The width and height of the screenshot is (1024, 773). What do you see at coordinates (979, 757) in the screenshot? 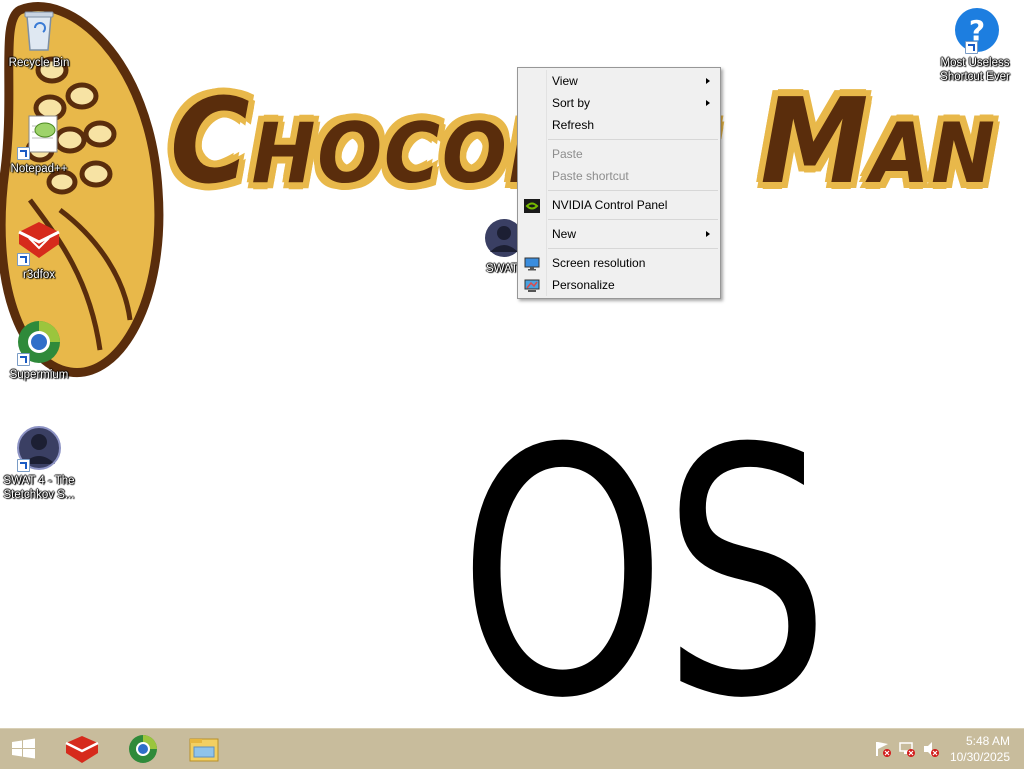
I see `clock-date: 10/30/2025` at bounding box center [979, 757].